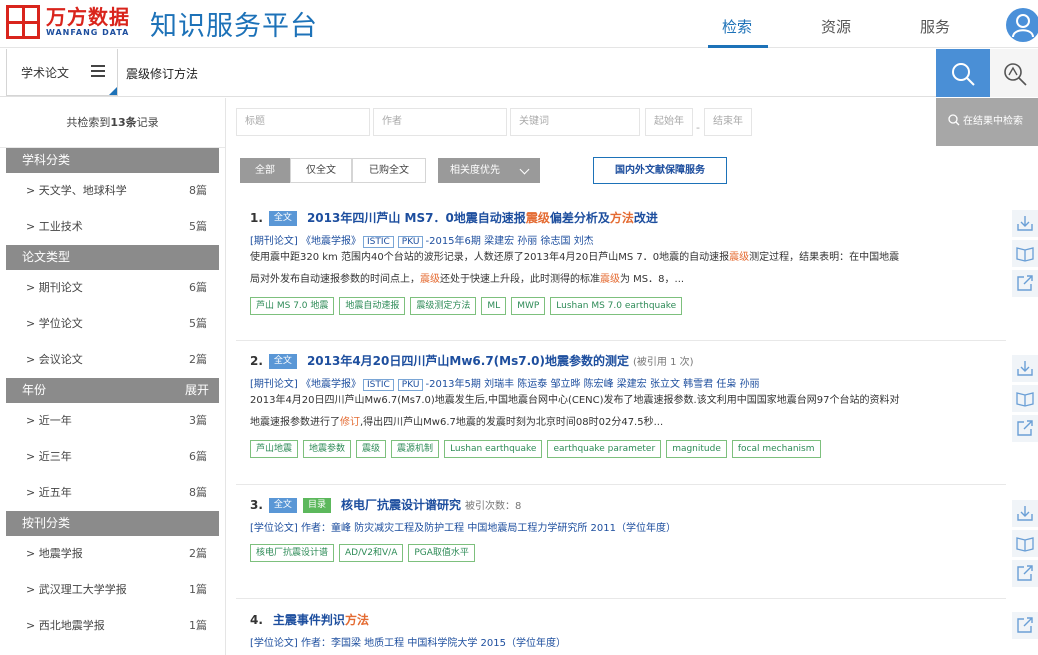 Image resolution: width=1038 pixels, height=655 pixels. What do you see at coordinates (265, 170) in the screenshot?
I see `tab-all: 全部` at bounding box center [265, 170].